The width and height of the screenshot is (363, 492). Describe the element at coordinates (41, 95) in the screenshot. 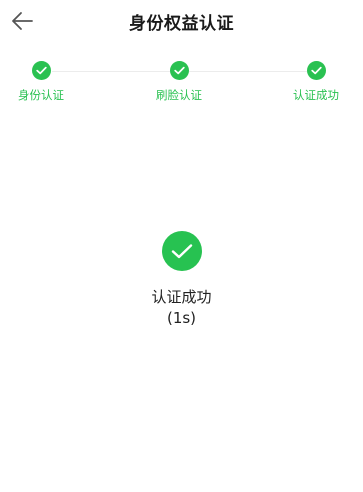

I see `step-label: 身份认证` at that location.